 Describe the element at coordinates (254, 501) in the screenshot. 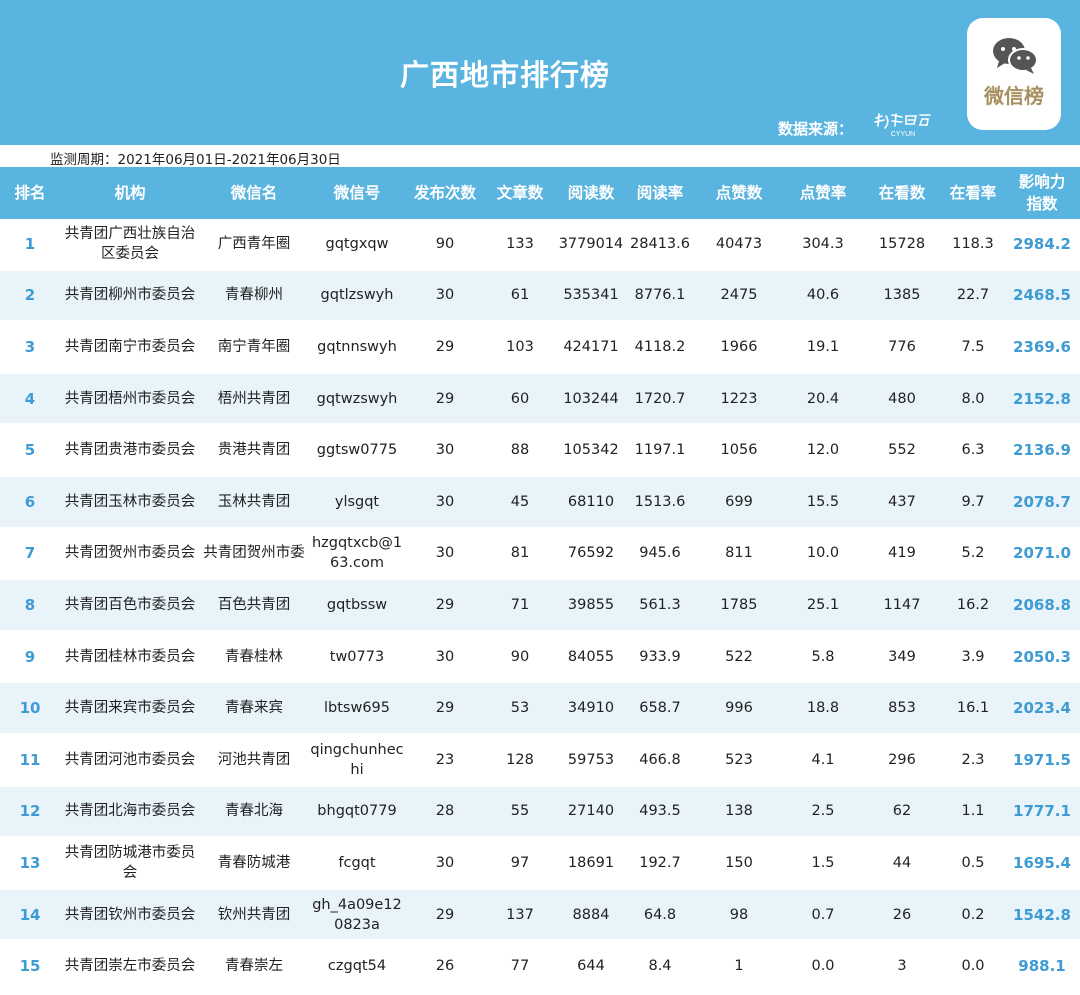

I see `cell-name: 玉林共青团` at that location.